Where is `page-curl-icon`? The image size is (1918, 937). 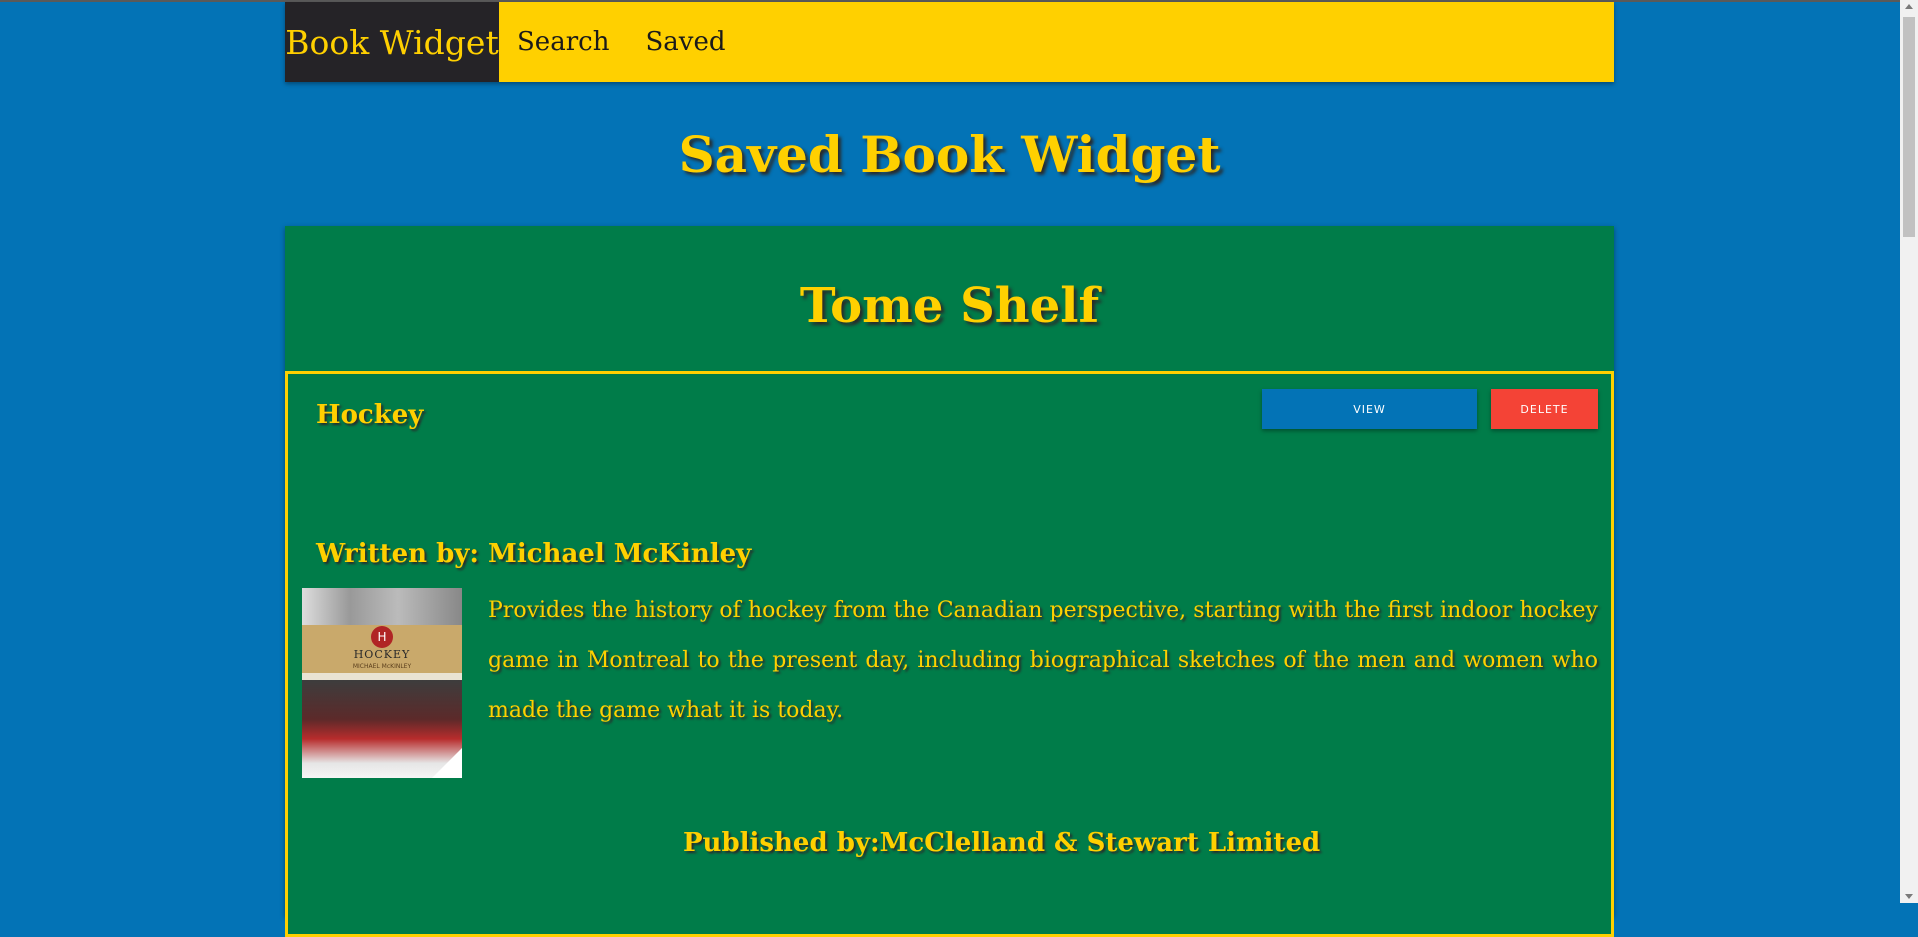 page-curl-icon is located at coordinates (447, 763).